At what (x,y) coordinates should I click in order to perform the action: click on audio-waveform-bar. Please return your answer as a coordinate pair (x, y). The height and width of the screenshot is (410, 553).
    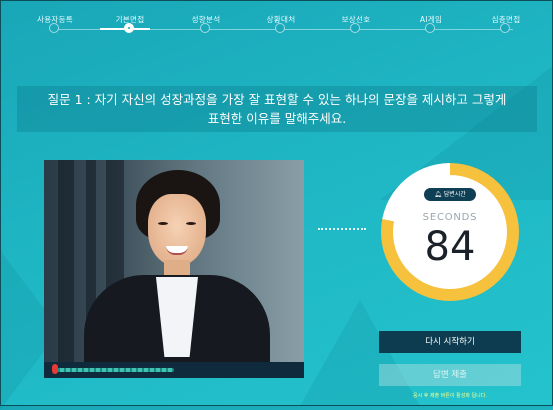
    Looking at the image, I should click on (174, 370).